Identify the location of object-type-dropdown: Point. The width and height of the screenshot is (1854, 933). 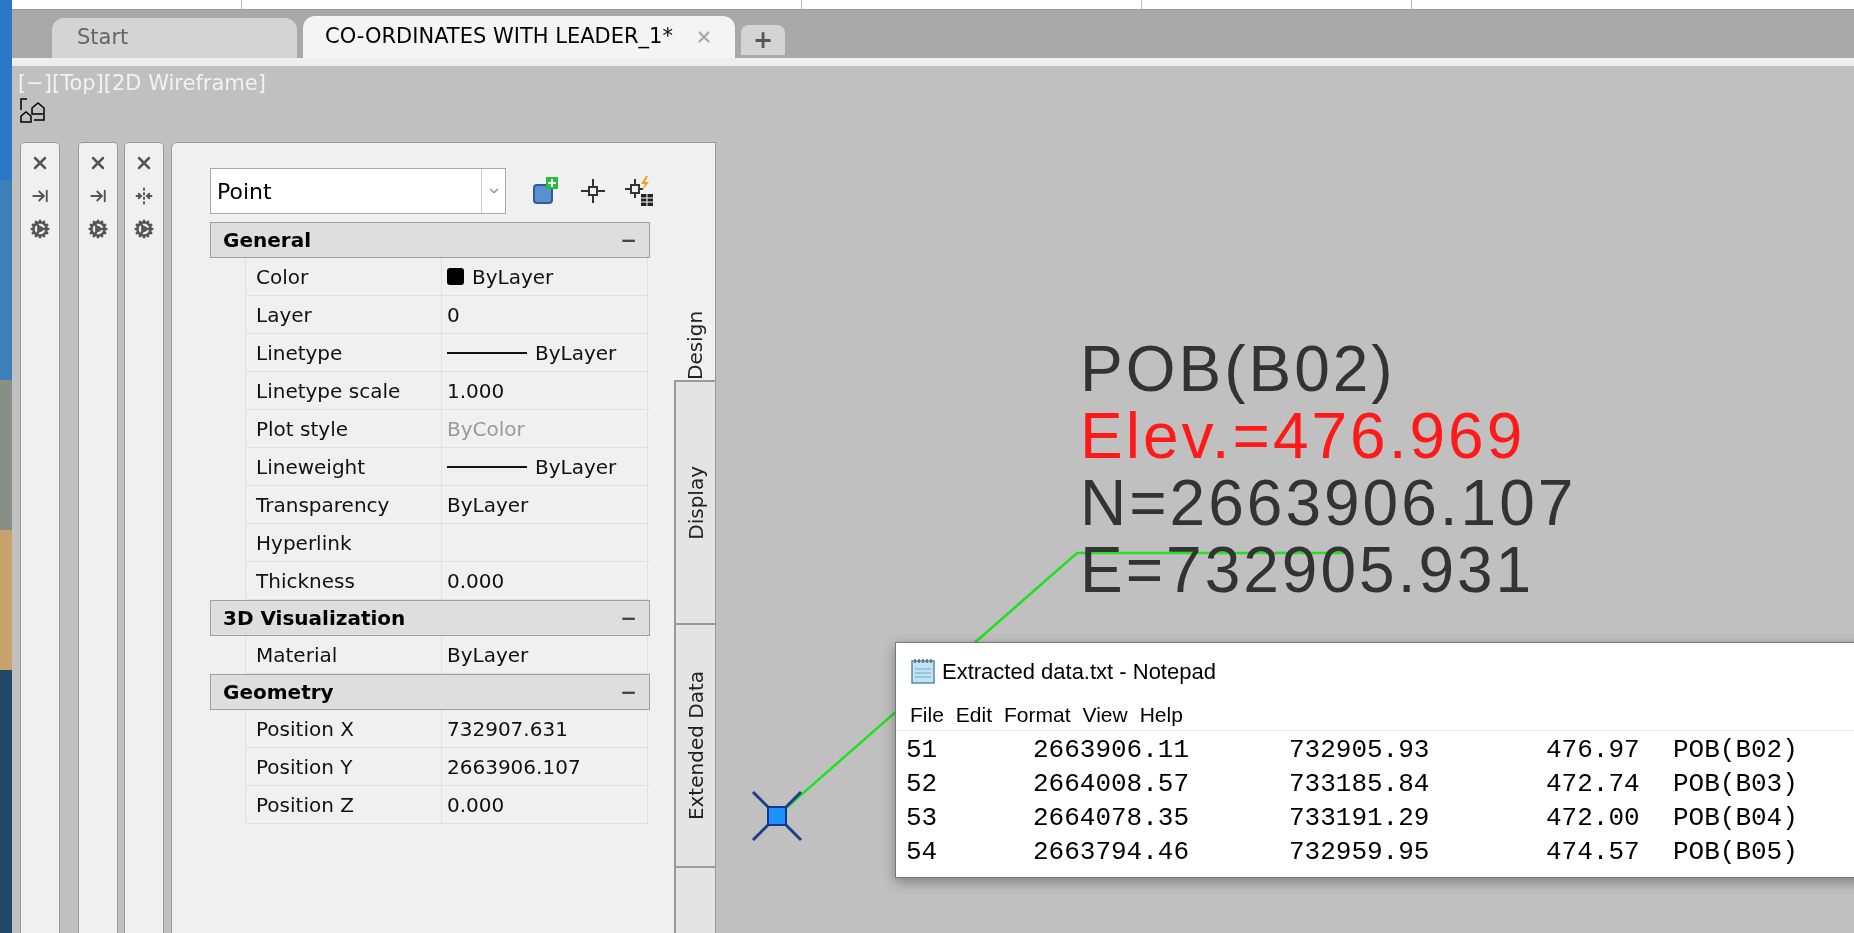
(358, 191).